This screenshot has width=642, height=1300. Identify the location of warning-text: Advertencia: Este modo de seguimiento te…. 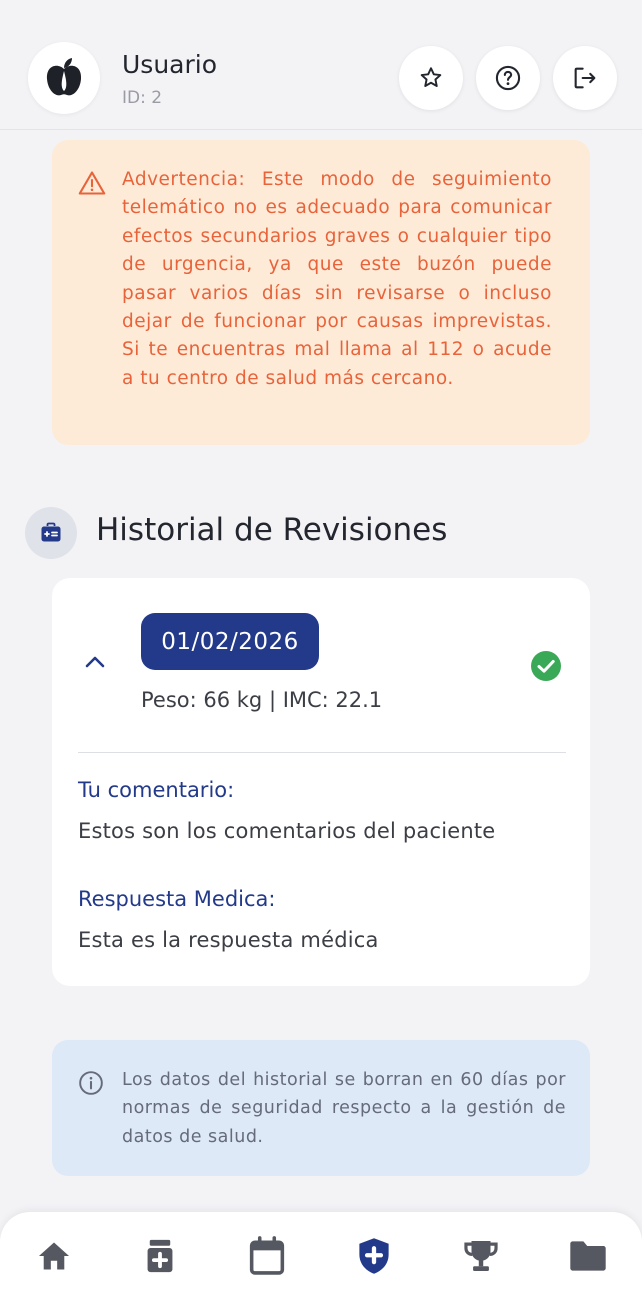
(337, 279).